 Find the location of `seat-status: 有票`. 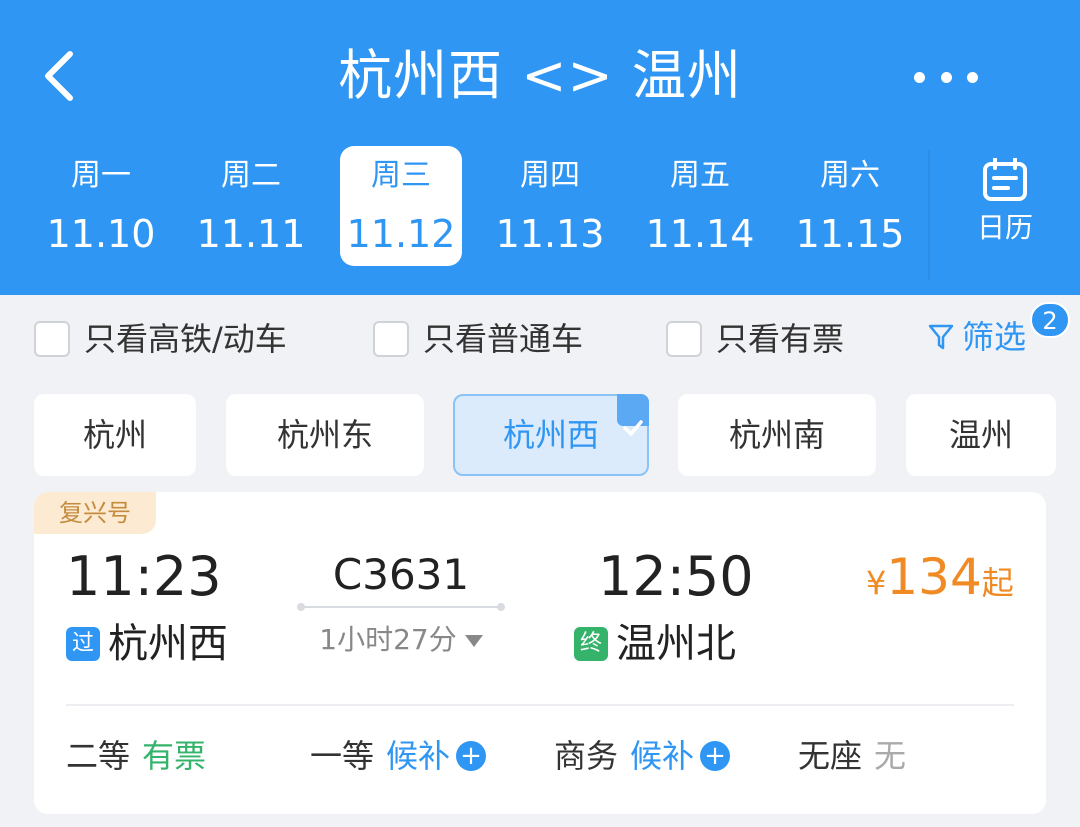

seat-status: 有票 is located at coordinates (174, 756).